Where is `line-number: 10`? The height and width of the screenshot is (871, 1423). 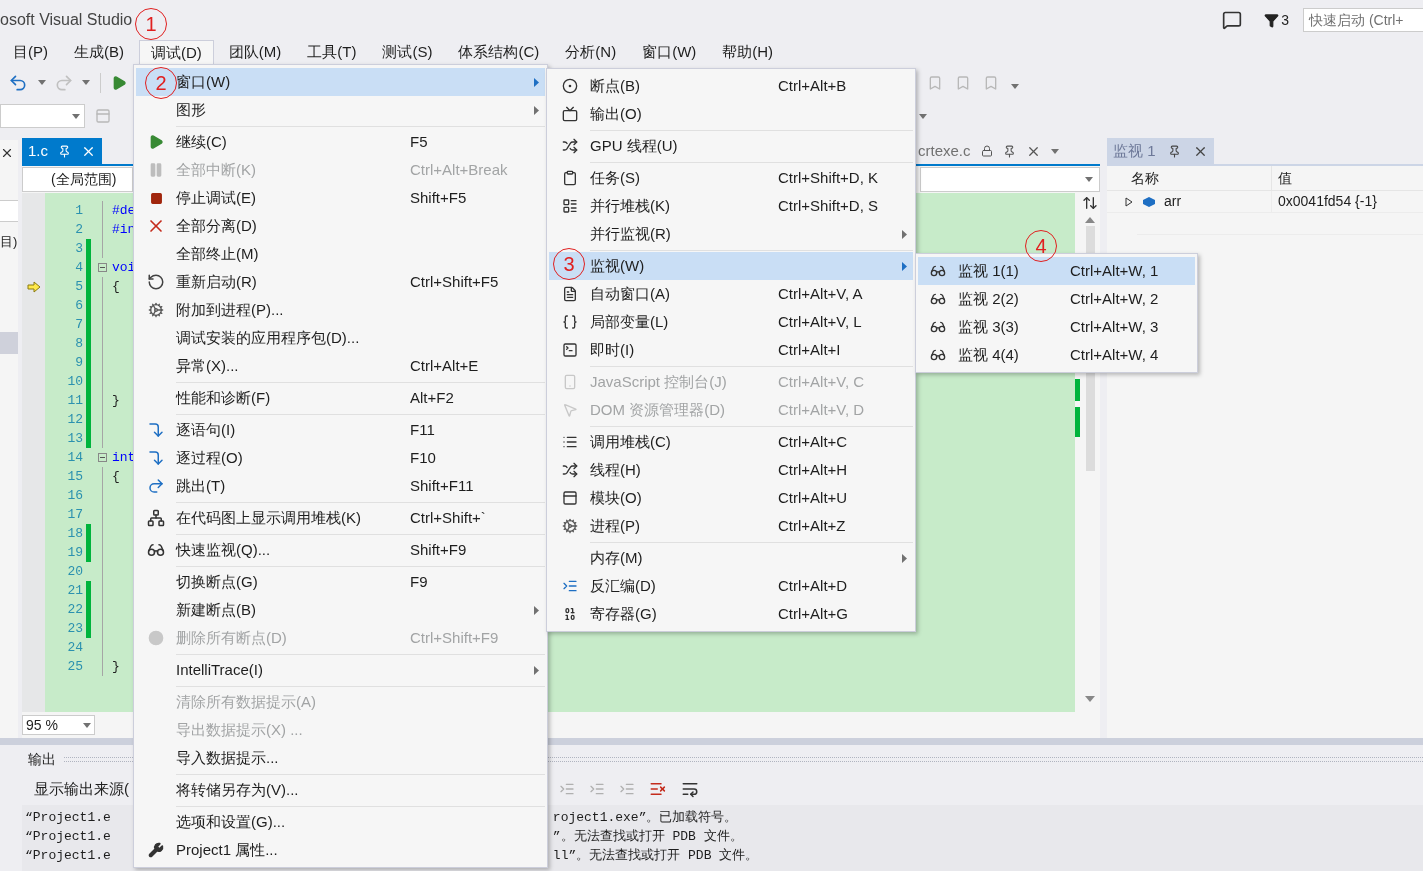 line-number: 10 is located at coordinates (75, 381).